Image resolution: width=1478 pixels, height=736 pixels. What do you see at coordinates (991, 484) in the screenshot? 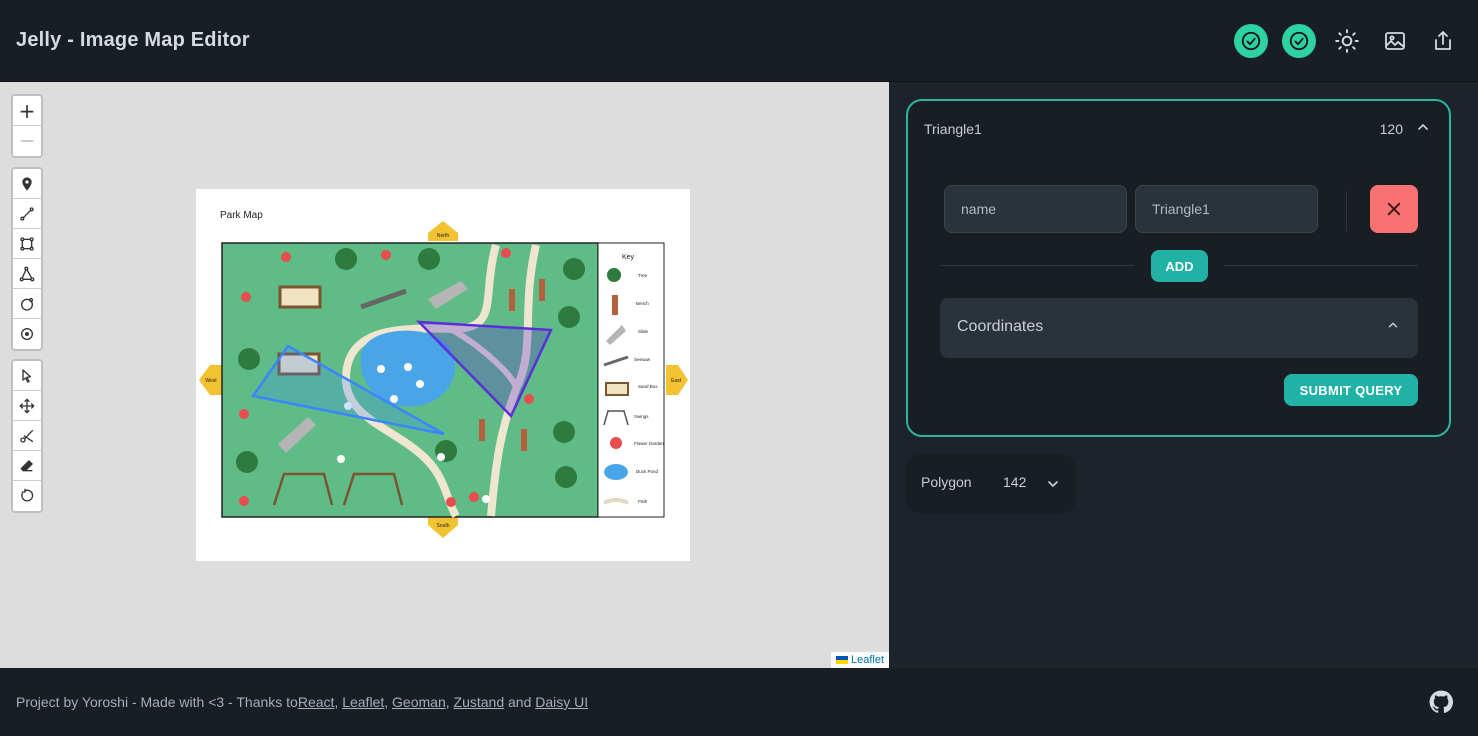
I see `shape-card-polygon: Polygon 142` at bounding box center [991, 484].